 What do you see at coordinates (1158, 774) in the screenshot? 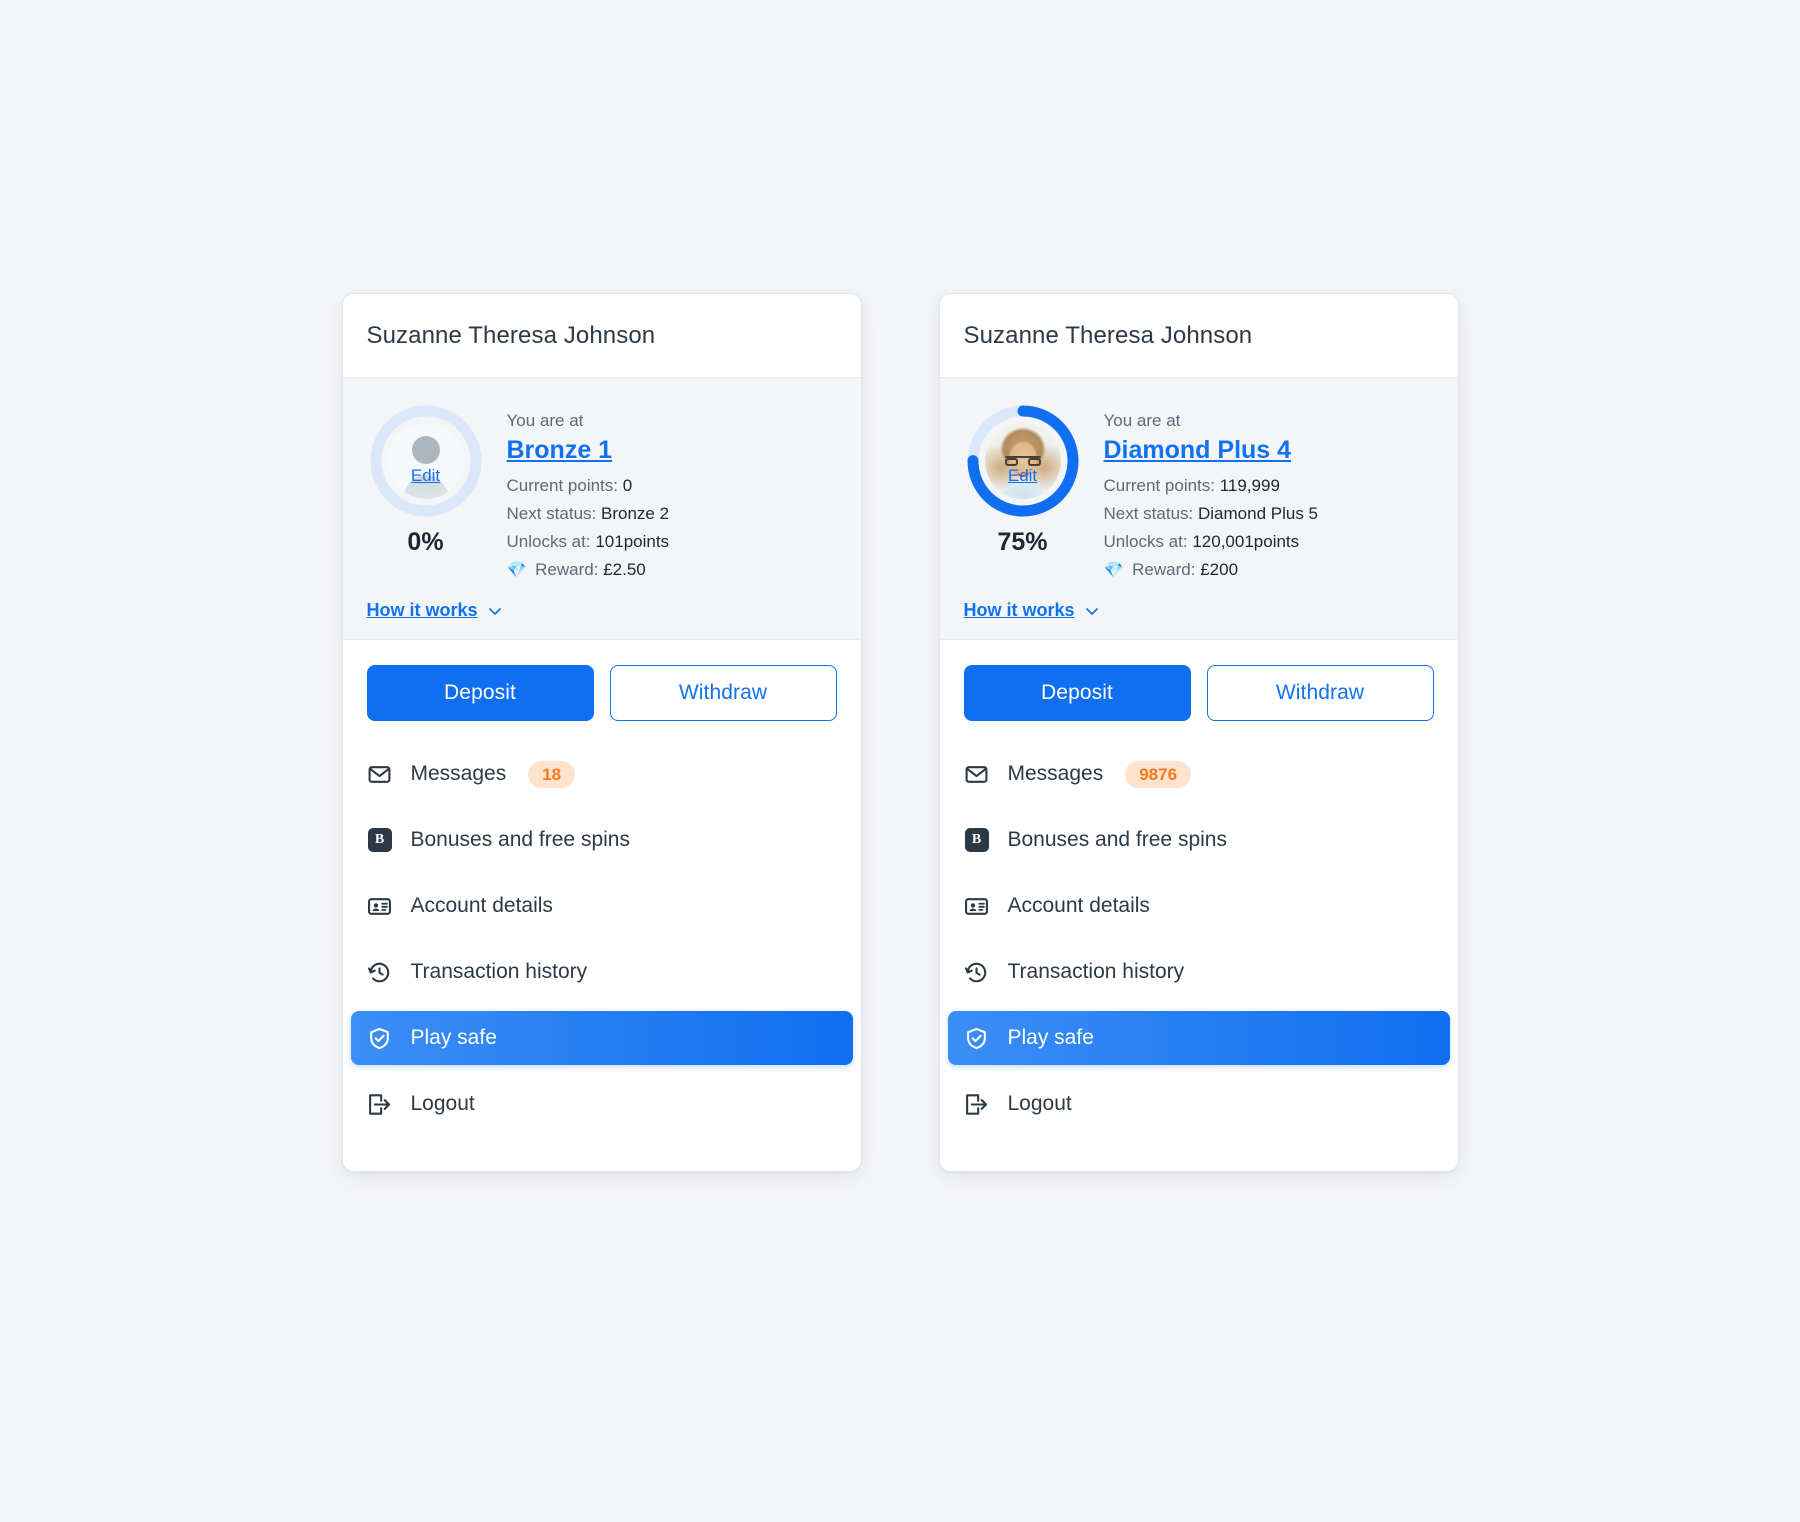
I see `unread-count-badge: 9876` at bounding box center [1158, 774].